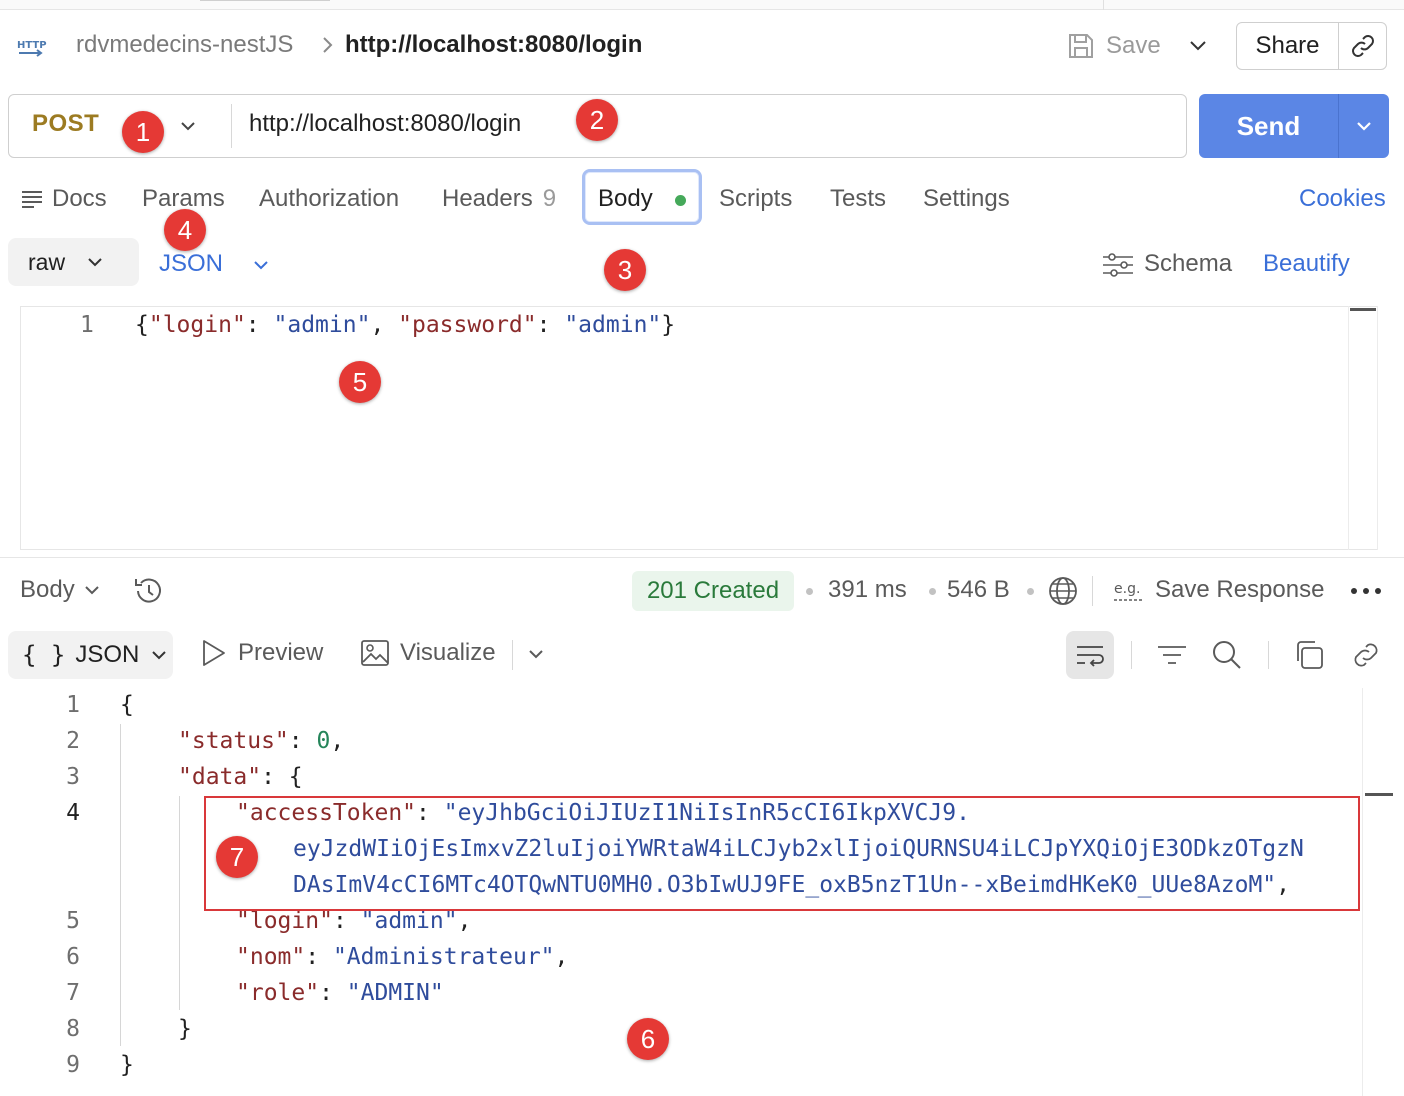 This screenshot has height=1096, width=1404. What do you see at coordinates (353, 921) in the screenshot?
I see `response-code-line: "login": "admin",` at bounding box center [353, 921].